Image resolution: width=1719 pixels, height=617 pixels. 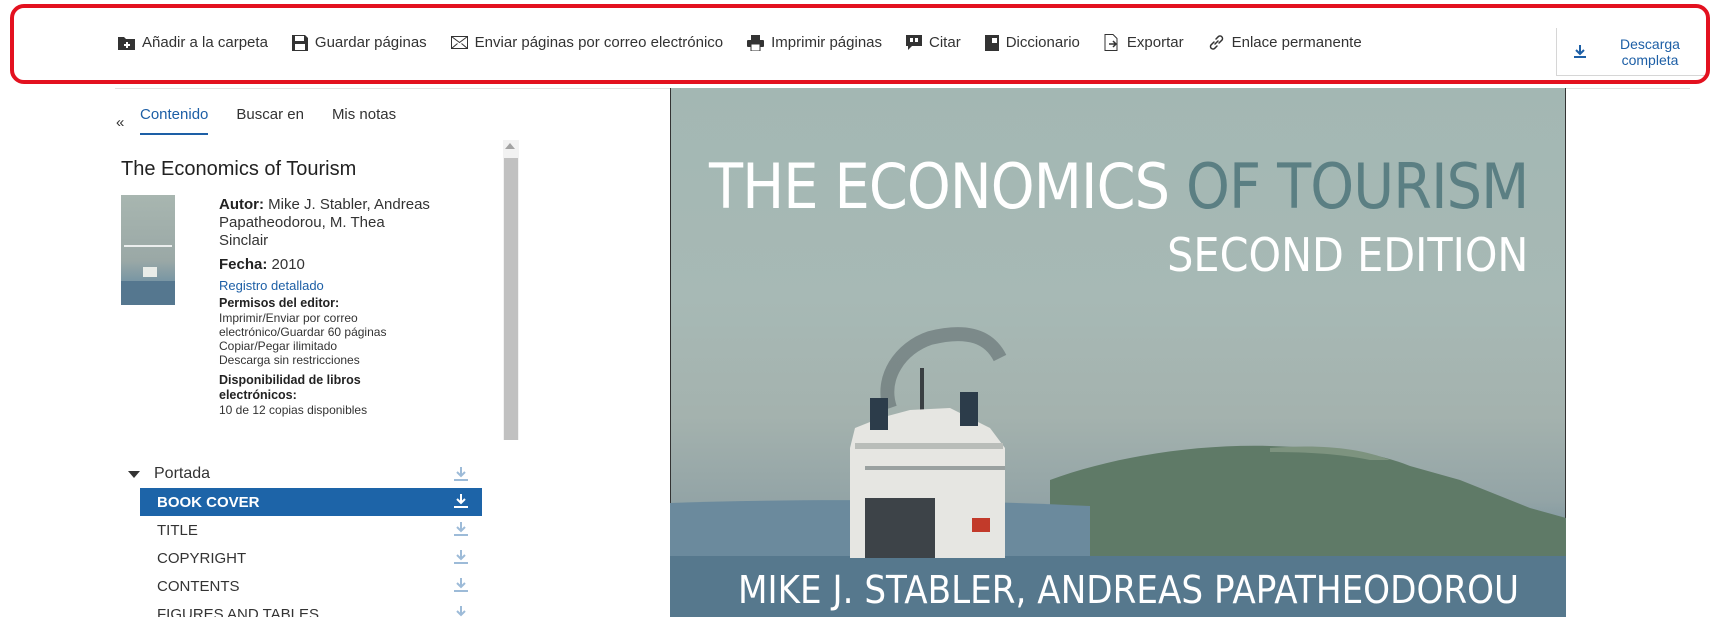 What do you see at coordinates (981, 525) in the screenshot?
I see `ship-logo-mark` at bounding box center [981, 525].